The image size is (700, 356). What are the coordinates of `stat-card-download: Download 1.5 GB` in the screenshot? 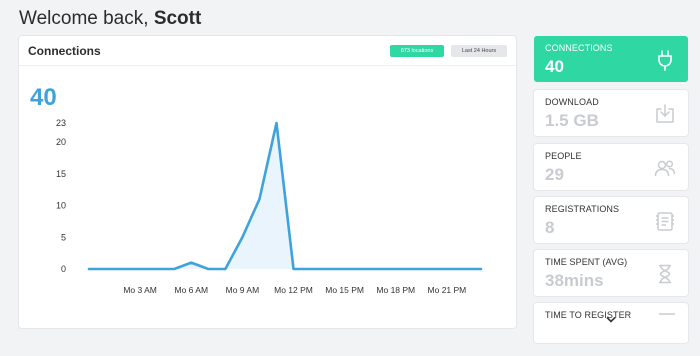 It's located at (611, 113).